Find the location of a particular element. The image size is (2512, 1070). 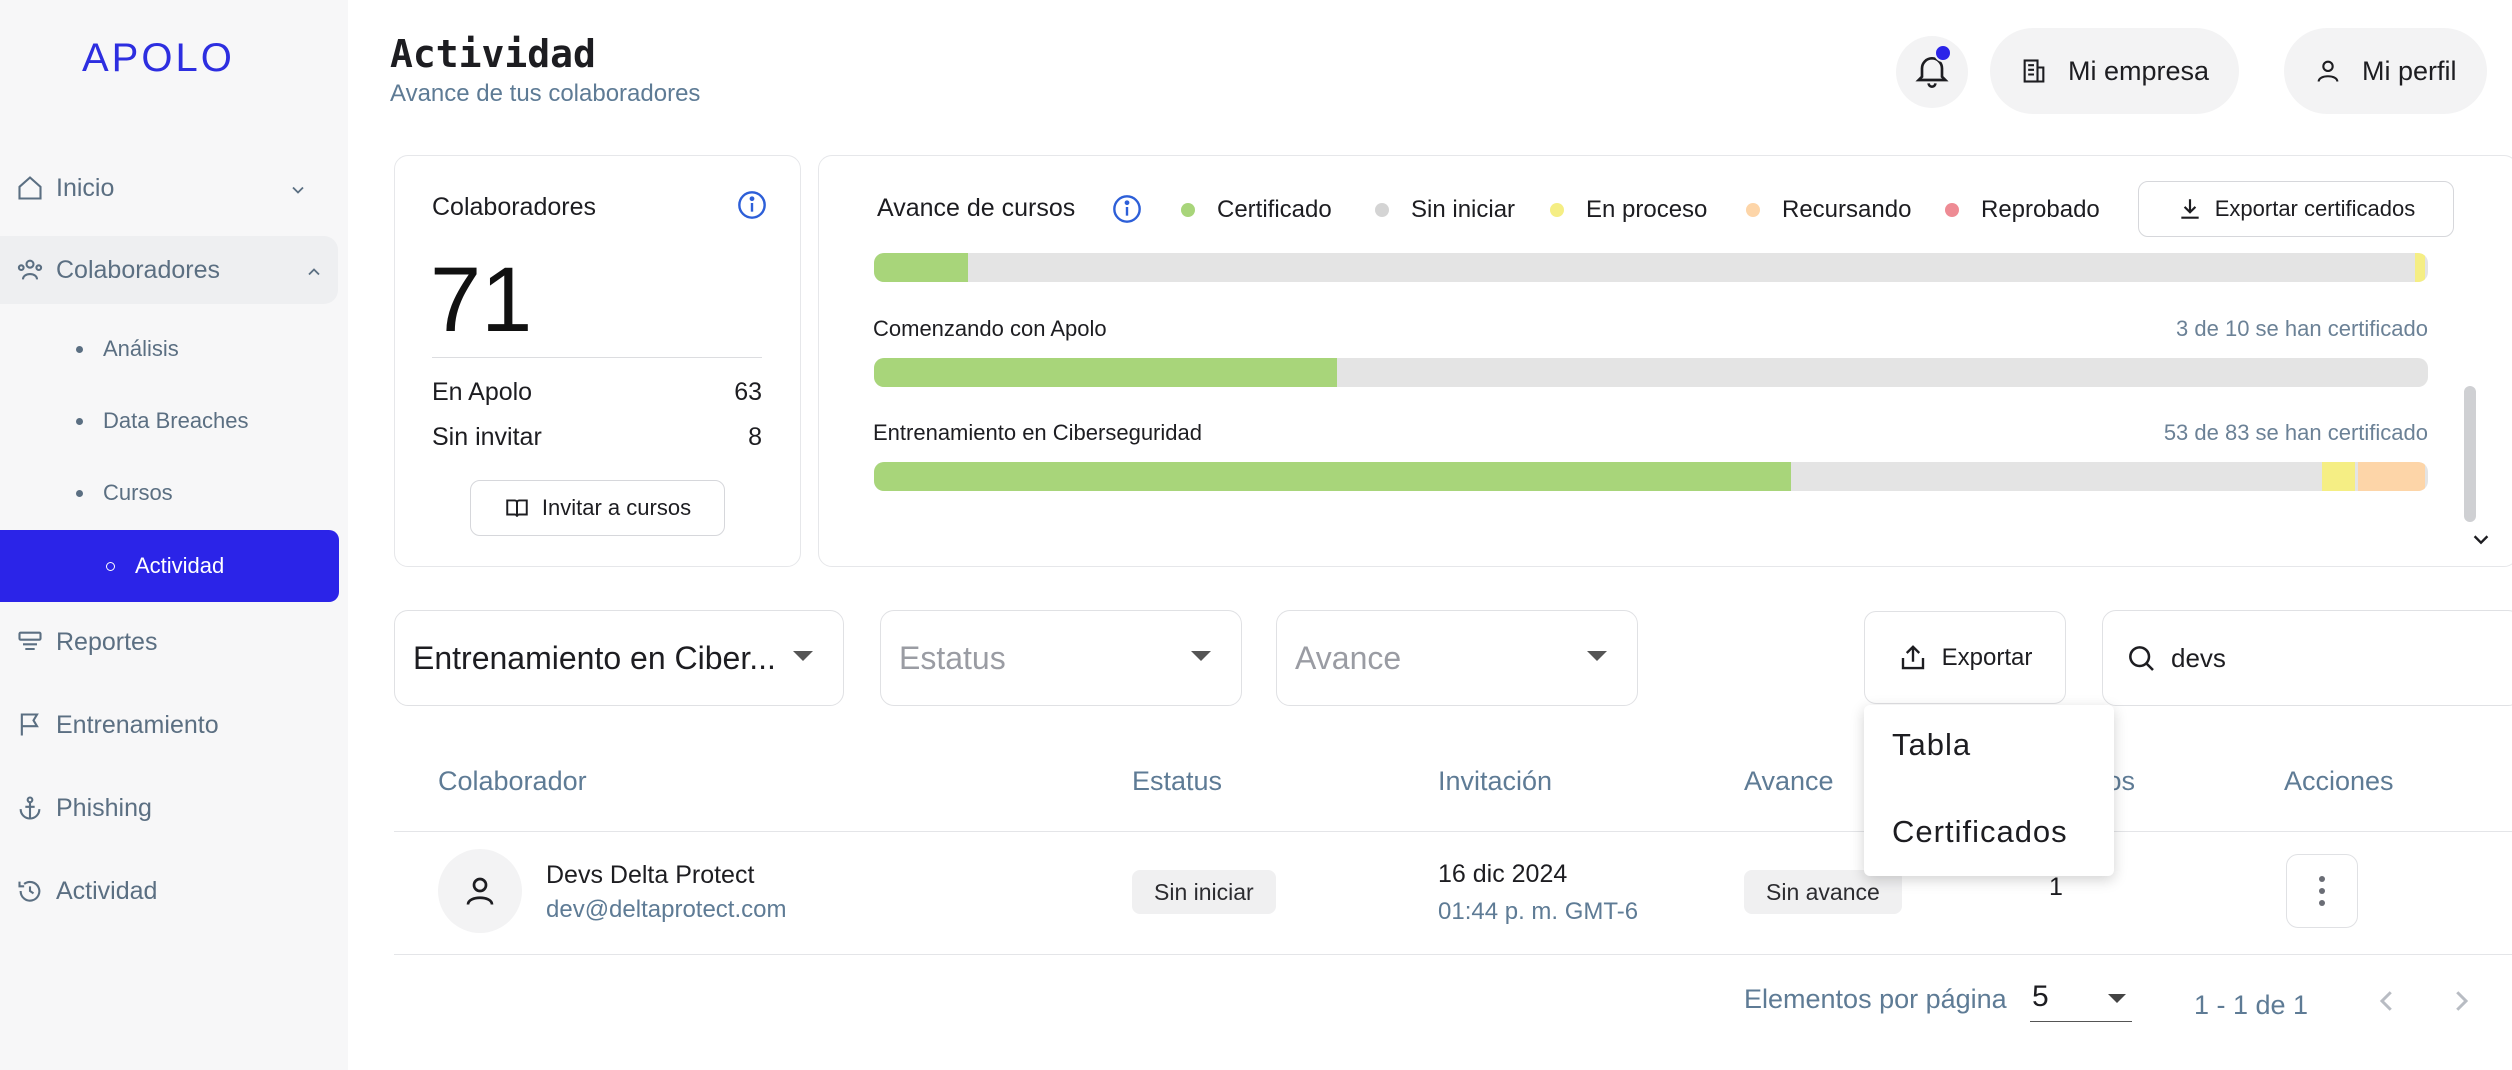

courses-progress-title: Avance de cursos is located at coordinates (976, 208).